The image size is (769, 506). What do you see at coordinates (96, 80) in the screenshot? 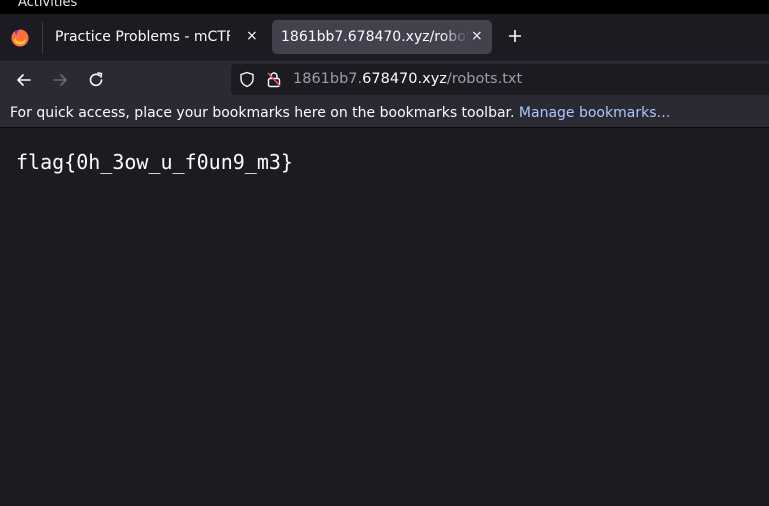
I see `reload-icon` at bounding box center [96, 80].